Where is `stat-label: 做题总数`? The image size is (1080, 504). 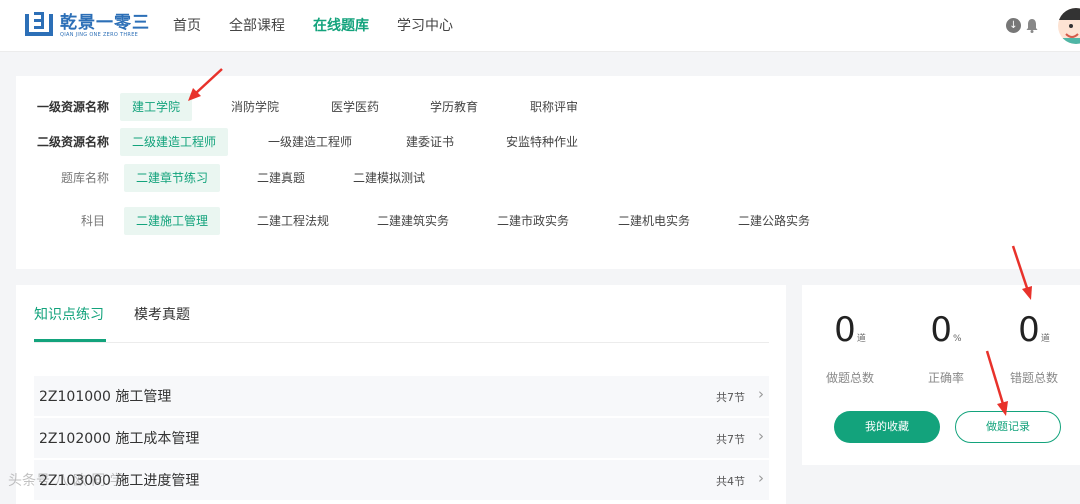 stat-label: 做题总数 is located at coordinates (849, 378).